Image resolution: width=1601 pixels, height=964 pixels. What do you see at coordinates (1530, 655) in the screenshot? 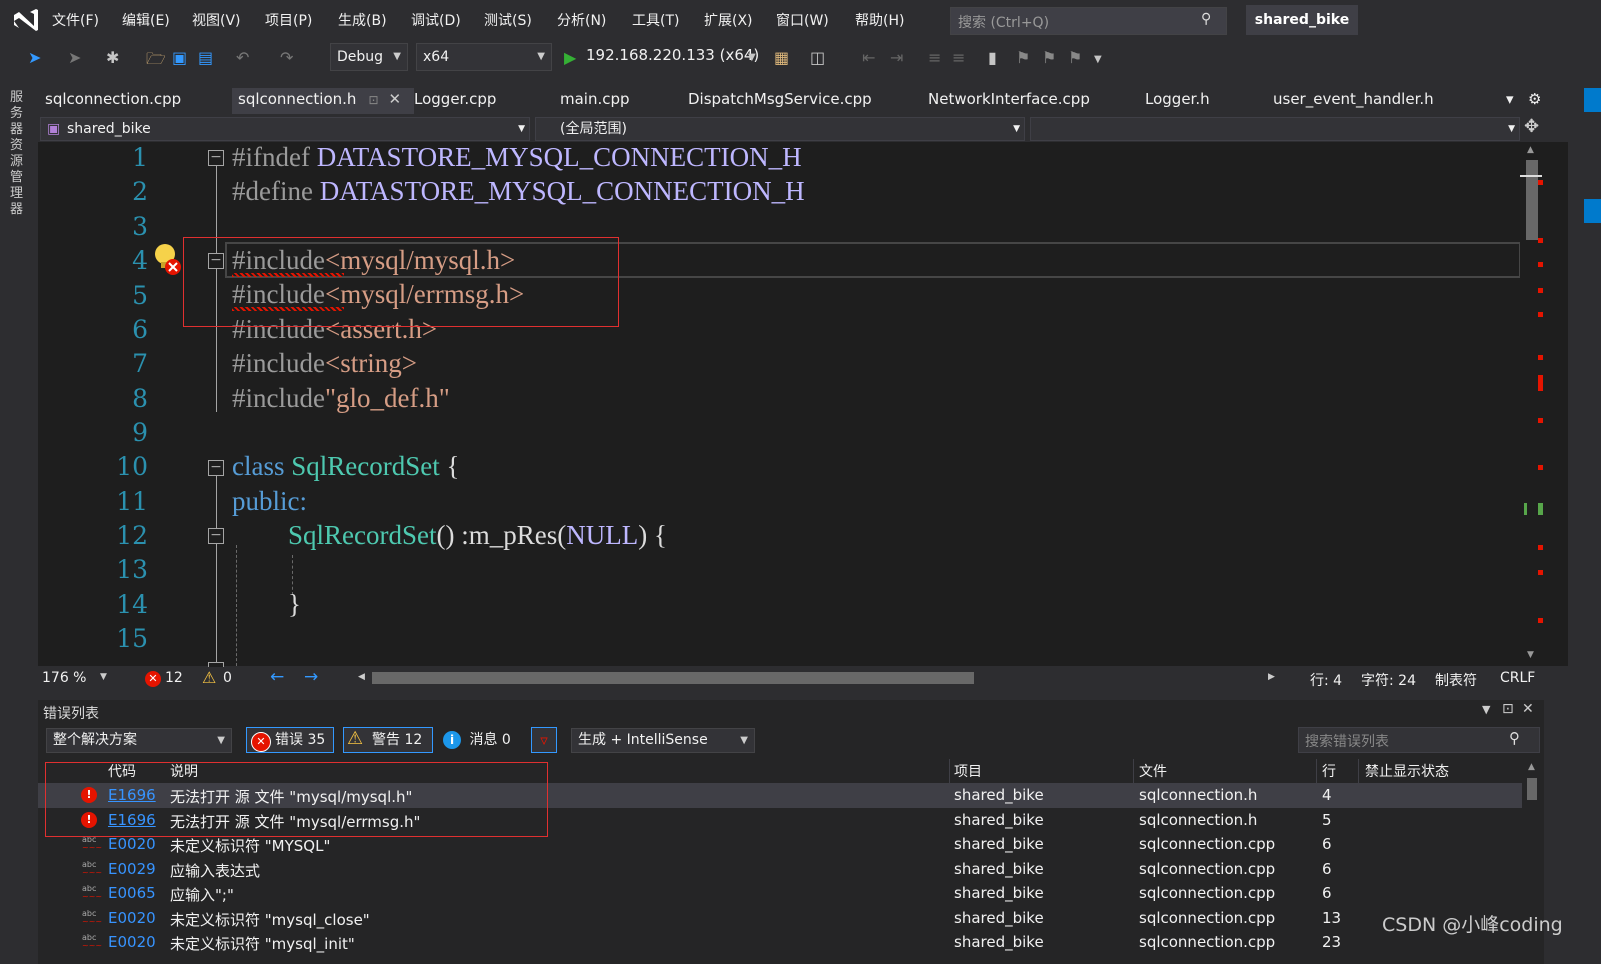
I see `scroll-down-icon: ▼` at bounding box center [1530, 655].